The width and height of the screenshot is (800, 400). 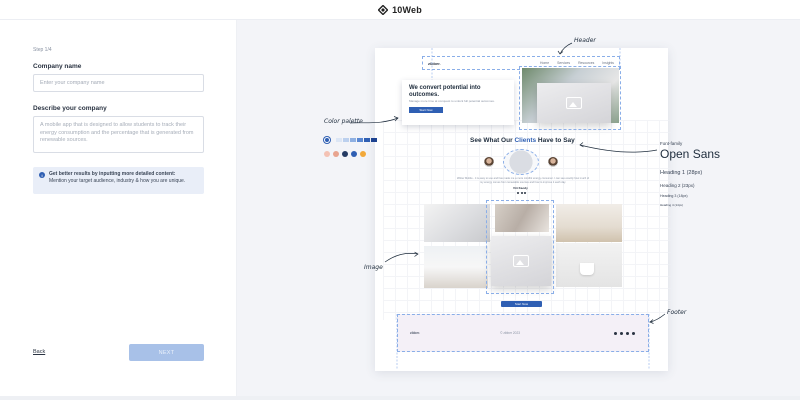 I want to click on palette-row-accents, so click(x=345, y=154).